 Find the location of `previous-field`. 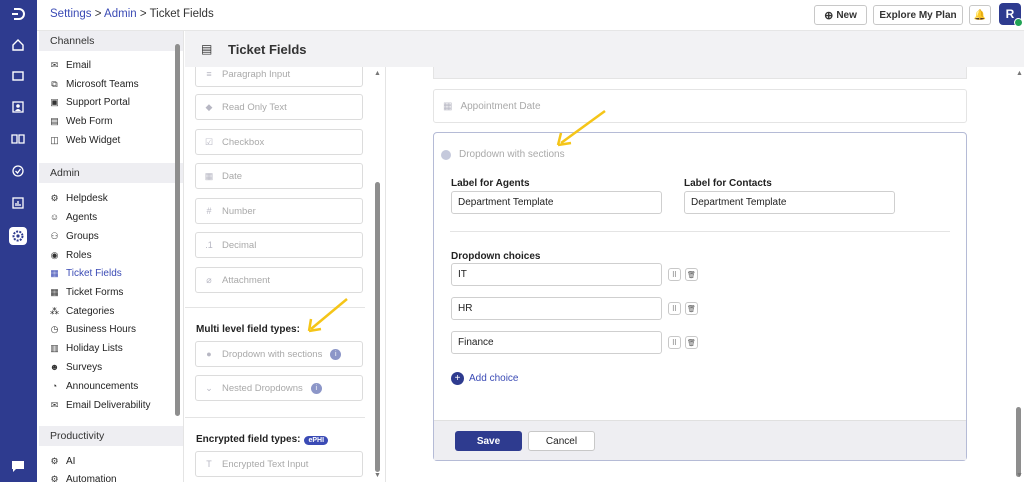

previous-field is located at coordinates (700, 73).